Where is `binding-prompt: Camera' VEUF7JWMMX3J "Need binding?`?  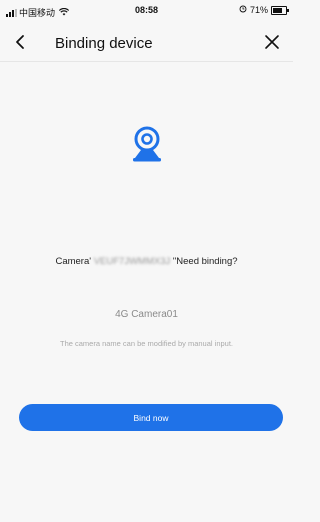 binding-prompt: Camera' VEUF7JWMMX3J "Need binding? is located at coordinates (146, 261).